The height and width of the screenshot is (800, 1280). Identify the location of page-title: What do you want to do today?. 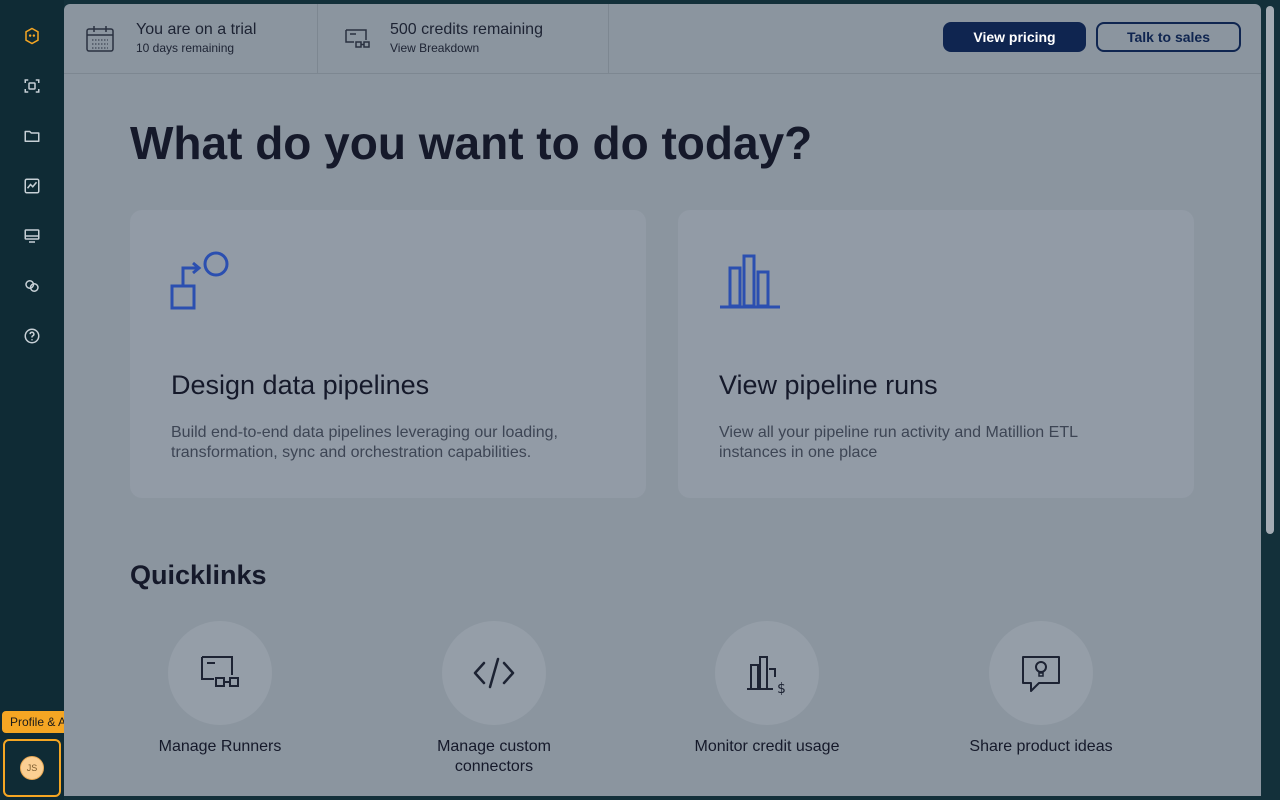
(471, 143).